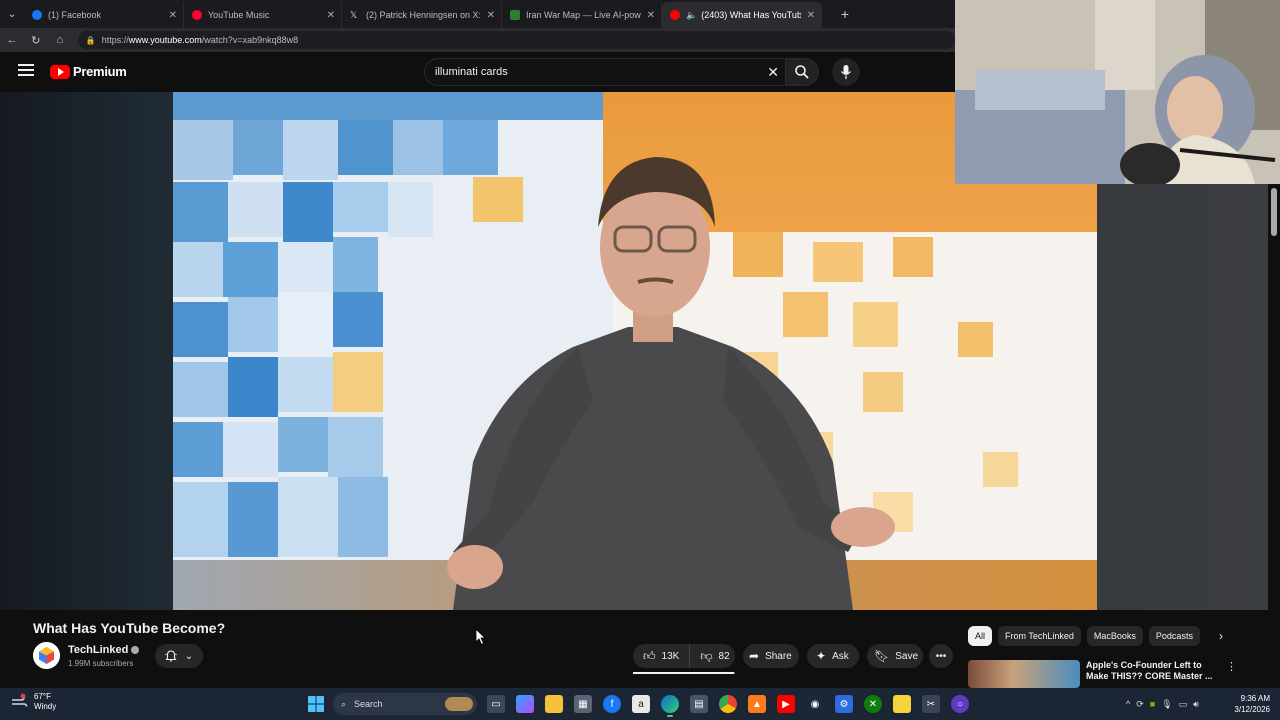  I want to click on microsoft-store-icon: ▦, so click(583, 704).